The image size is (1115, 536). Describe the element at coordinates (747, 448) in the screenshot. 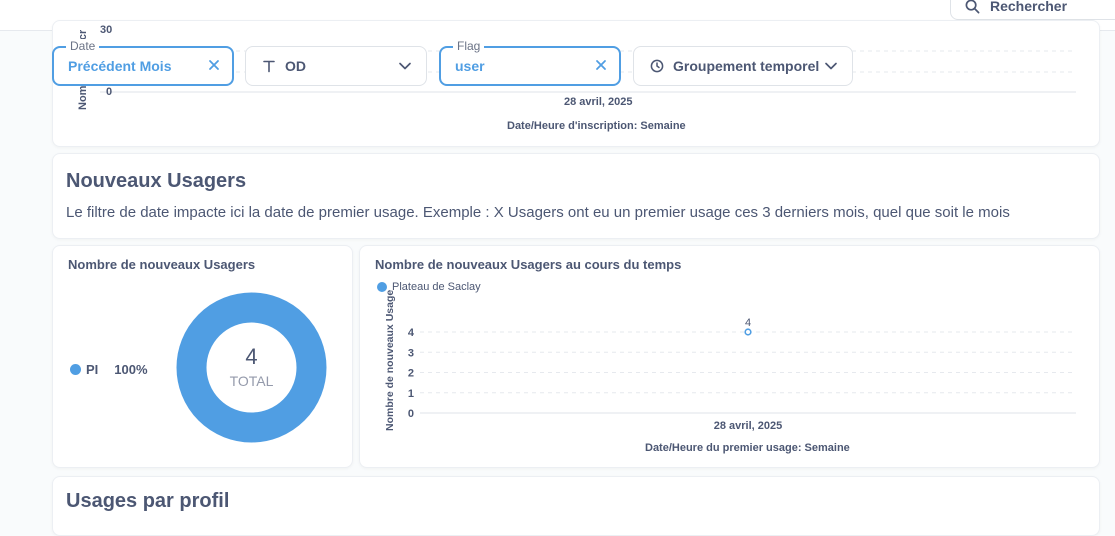

I see `x-axis-title: Date/Heure du premier usage: Semaine` at that location.